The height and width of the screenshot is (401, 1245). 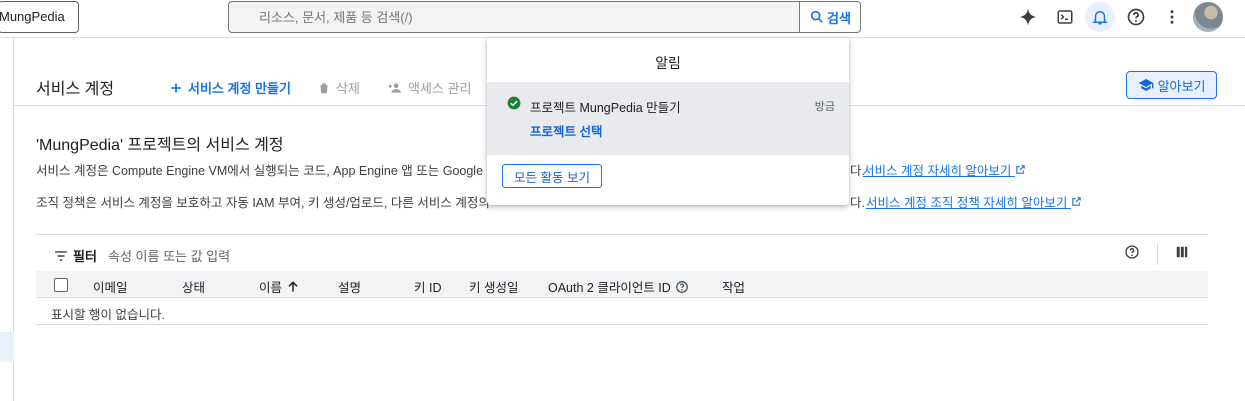 I want to click on learn-button-label: 알아보기, so click(x=1181, y=86).